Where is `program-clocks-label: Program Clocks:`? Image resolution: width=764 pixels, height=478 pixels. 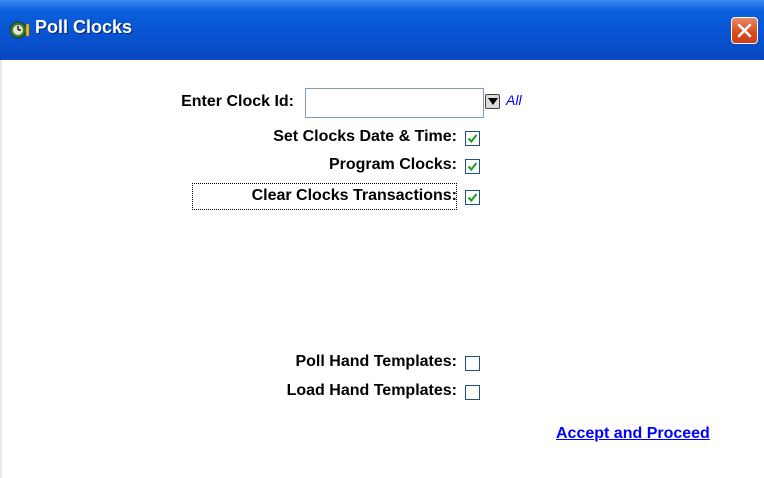
program-clocks-label: Program Clocks: is located at coordinates (392, 164).